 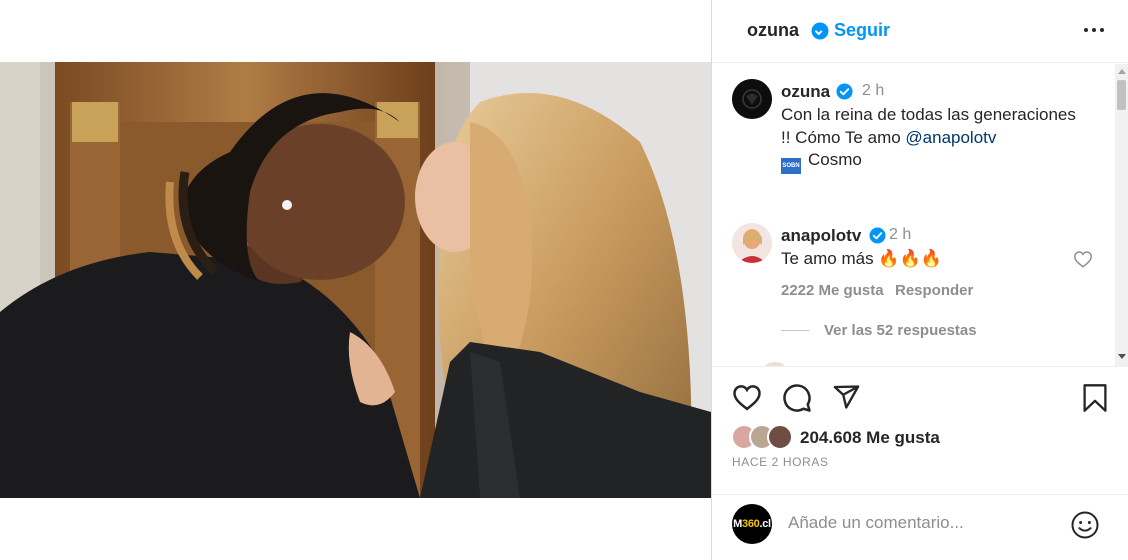 What do you see at coordinates (747, 399) in the screenshot?
I see `heart-icon` at bounding box center [747, 399].